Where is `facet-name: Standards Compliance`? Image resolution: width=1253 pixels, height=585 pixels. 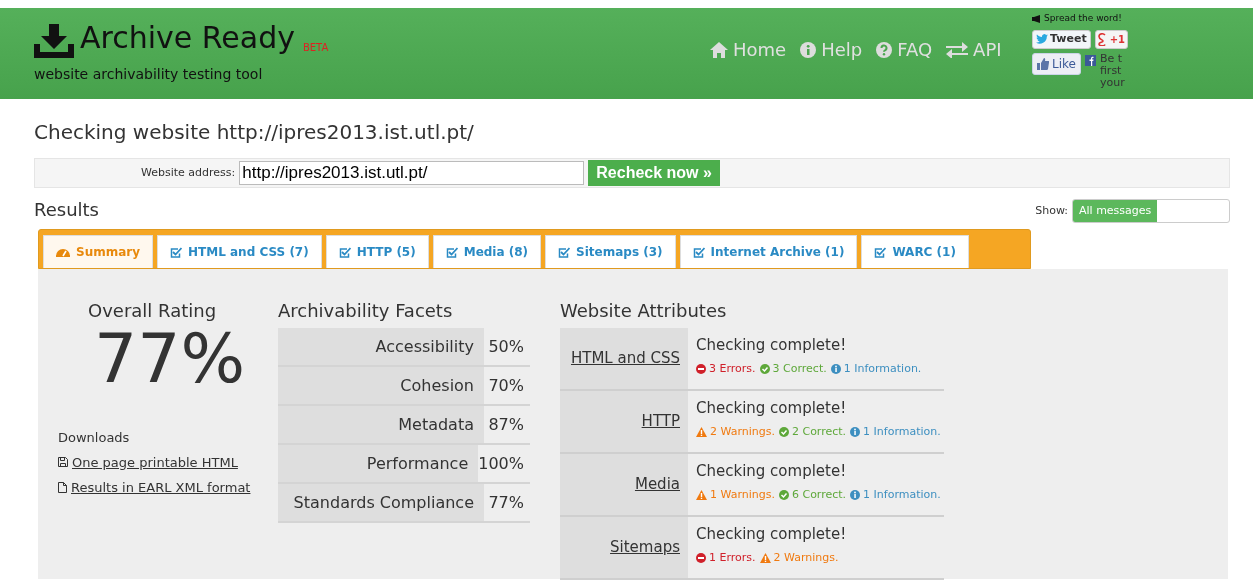
facet-name: Standards Compliance is located at coordinates (381, 502).